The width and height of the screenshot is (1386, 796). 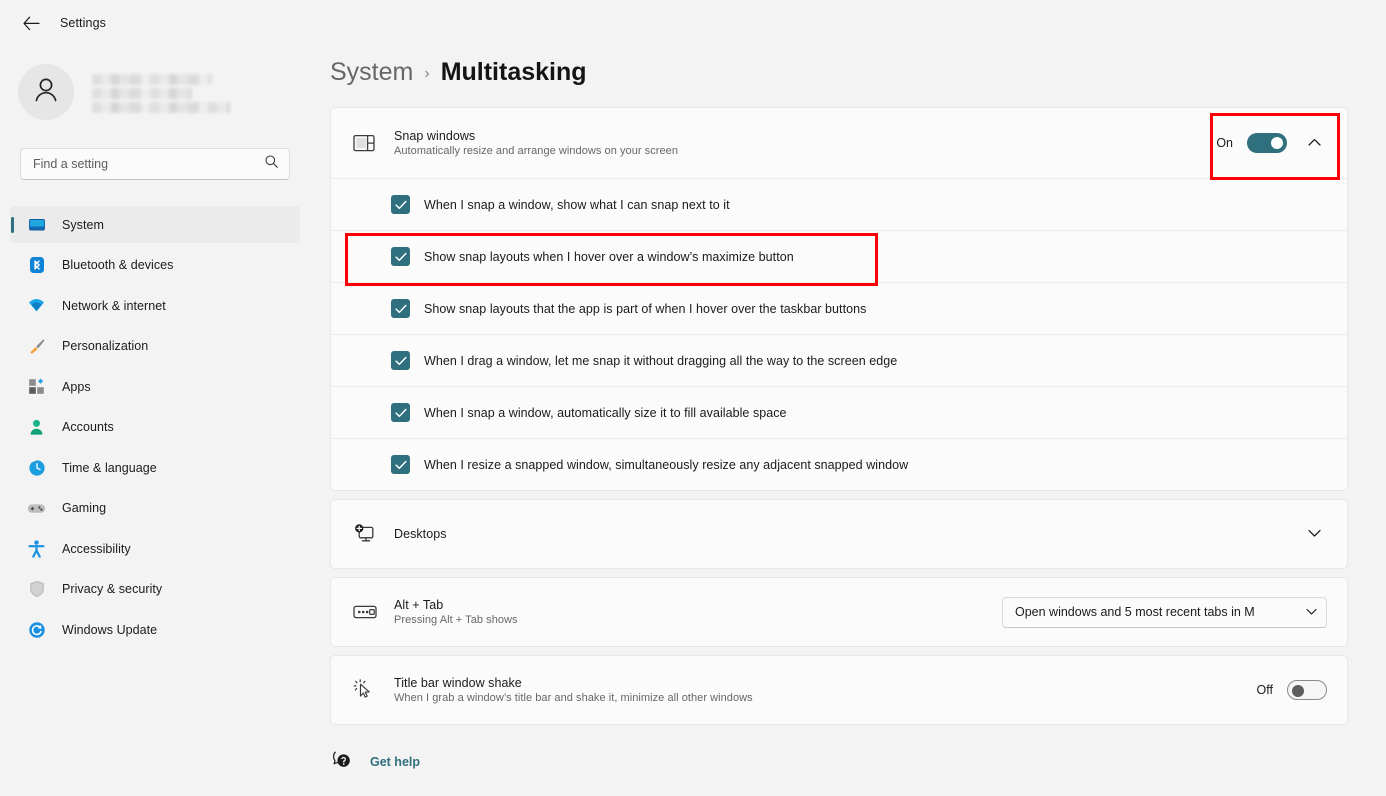 What do you see at coordinates (112, 589) in the screenshot?
I see `sidebar-item-label: Privacy & security` at bounding box center [112, 589].